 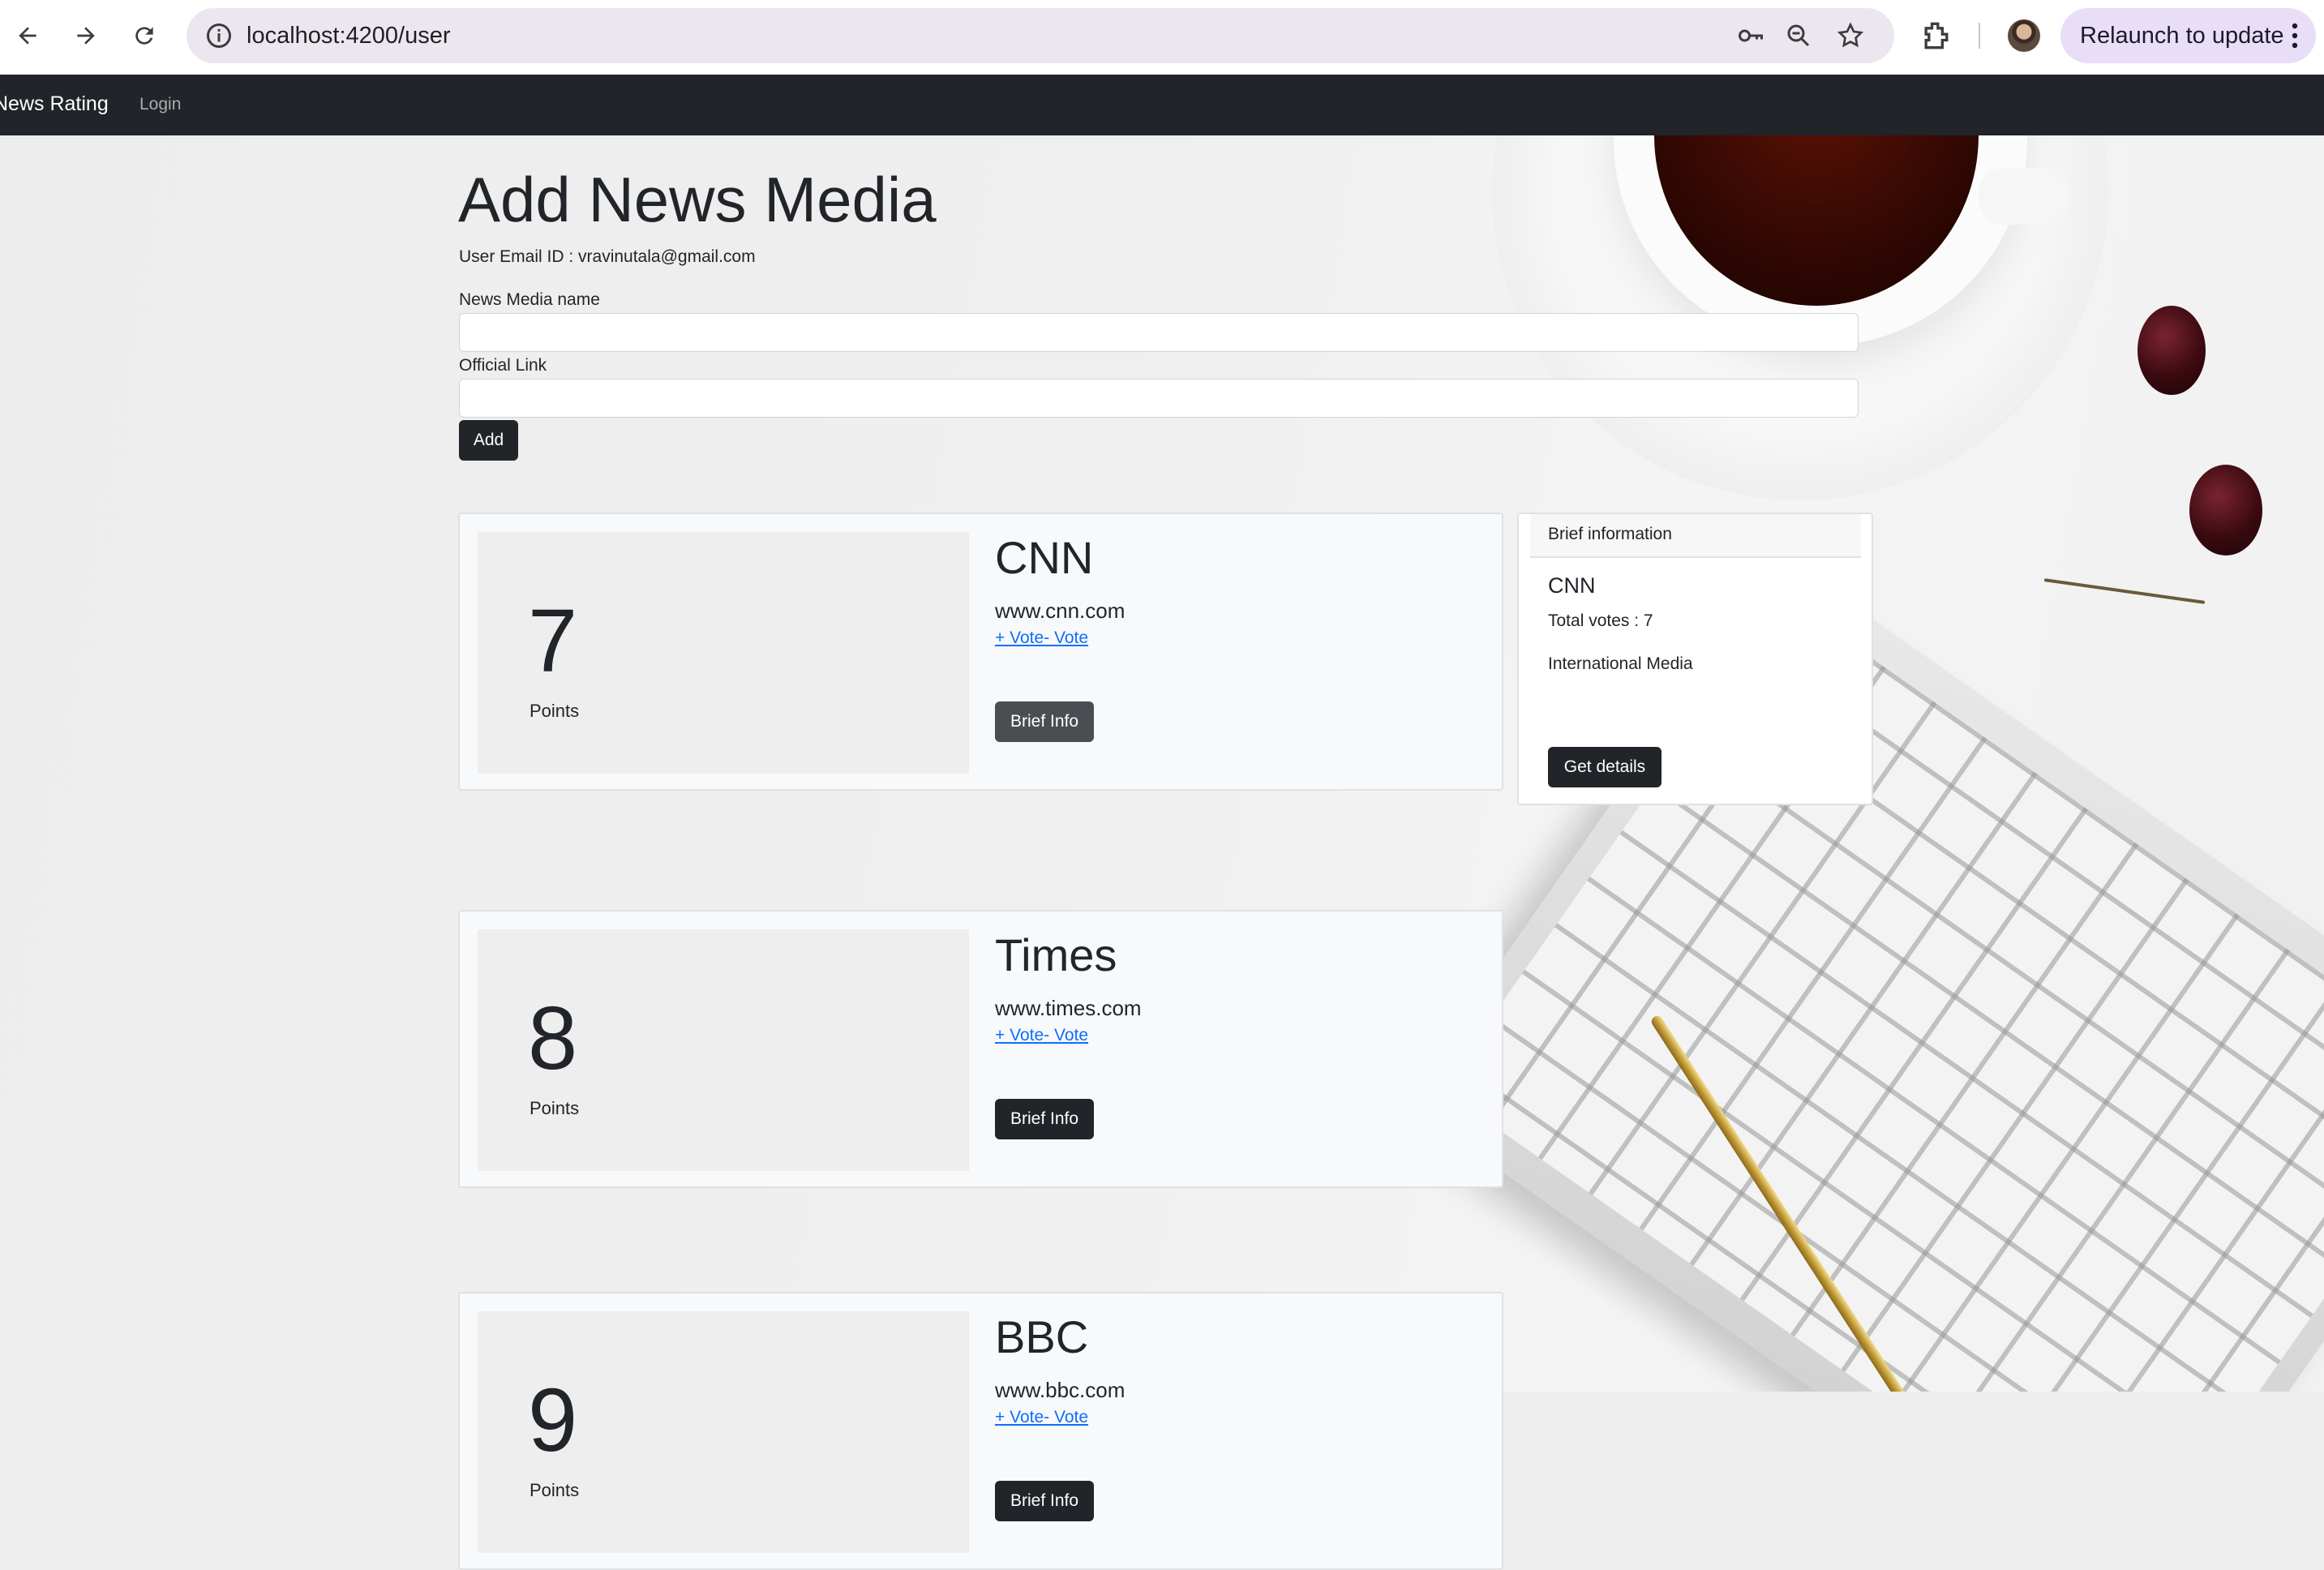 What do you see at coordinates (697, 199) in the screenshot?
I see `page-title: Add News Media` at bounding box center [697, 199].